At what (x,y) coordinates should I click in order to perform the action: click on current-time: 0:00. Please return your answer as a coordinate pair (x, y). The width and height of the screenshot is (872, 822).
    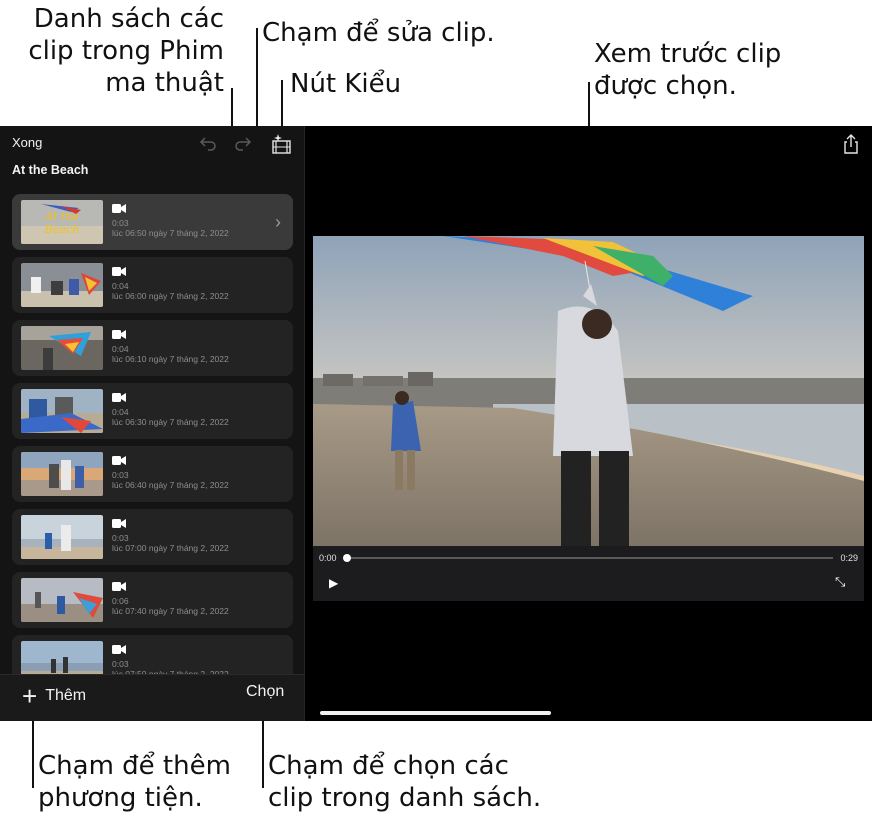
    Looking at the image, I should click on (328, 558).